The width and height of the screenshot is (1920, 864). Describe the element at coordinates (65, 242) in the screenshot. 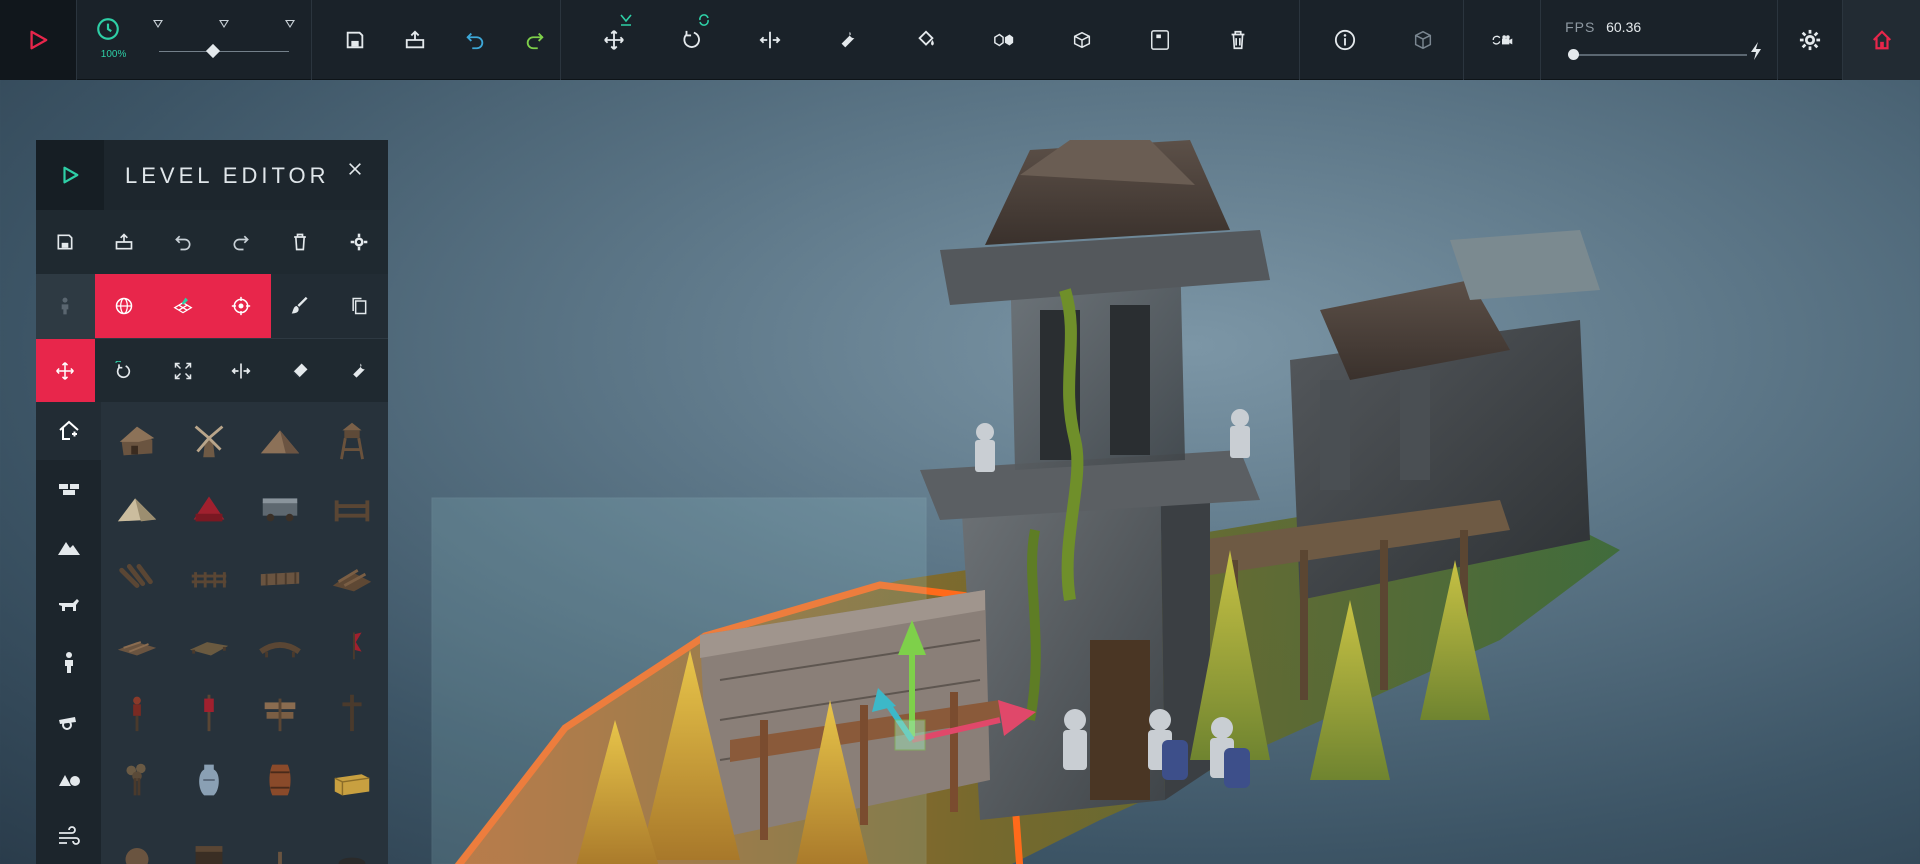

I see `editor-save-button` at that location.